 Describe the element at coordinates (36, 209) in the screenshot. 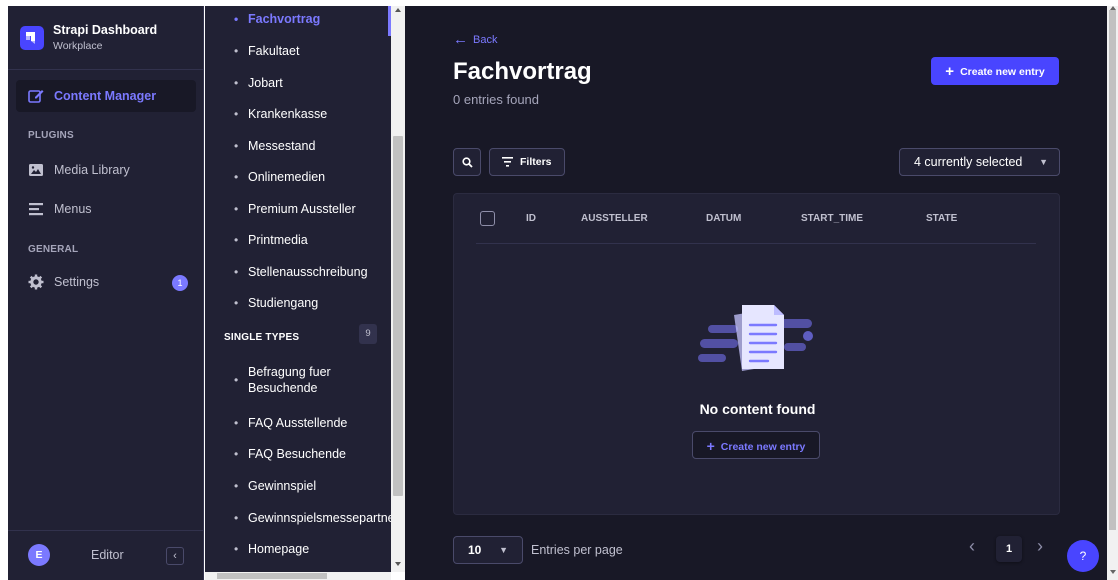

I see `menu-lines-icon` at that location.